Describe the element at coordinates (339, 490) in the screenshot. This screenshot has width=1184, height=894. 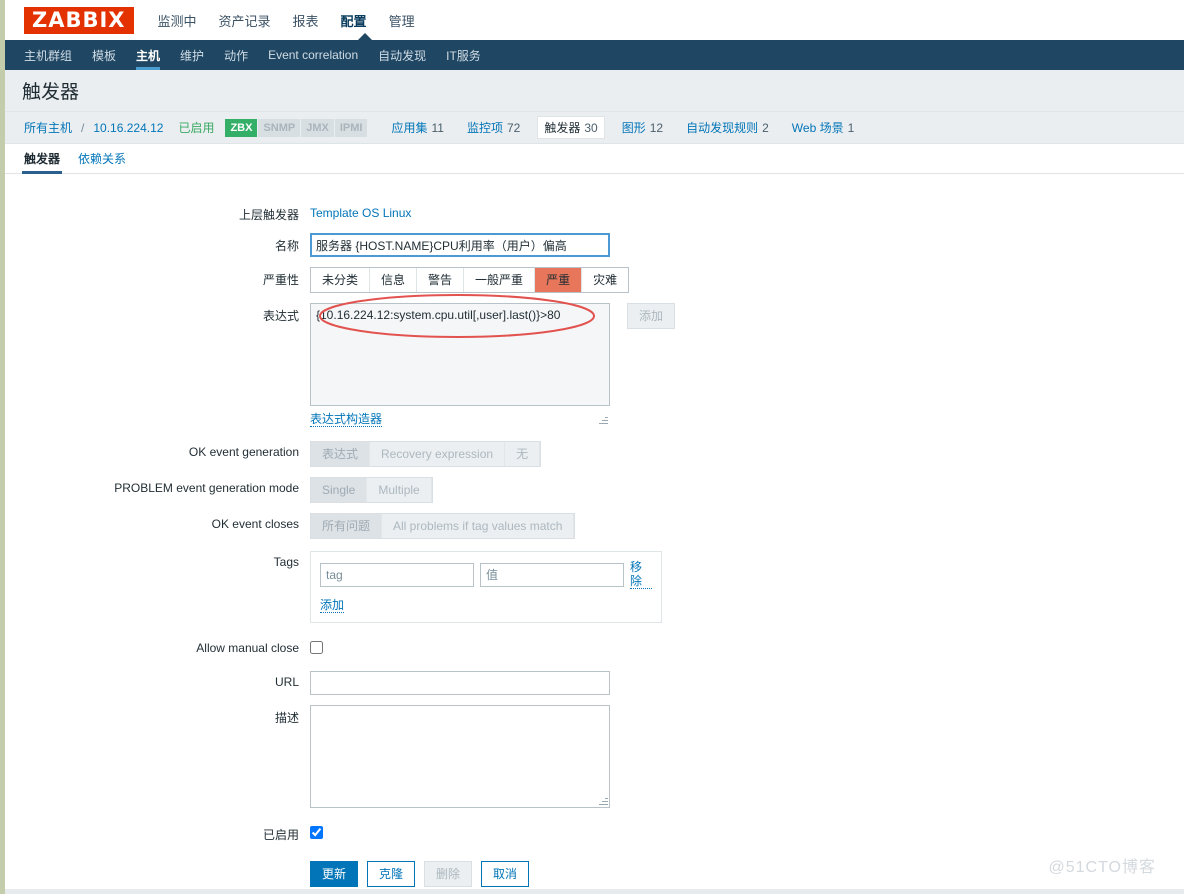
I see `problem-event-mode-option-single: Single` at that location.